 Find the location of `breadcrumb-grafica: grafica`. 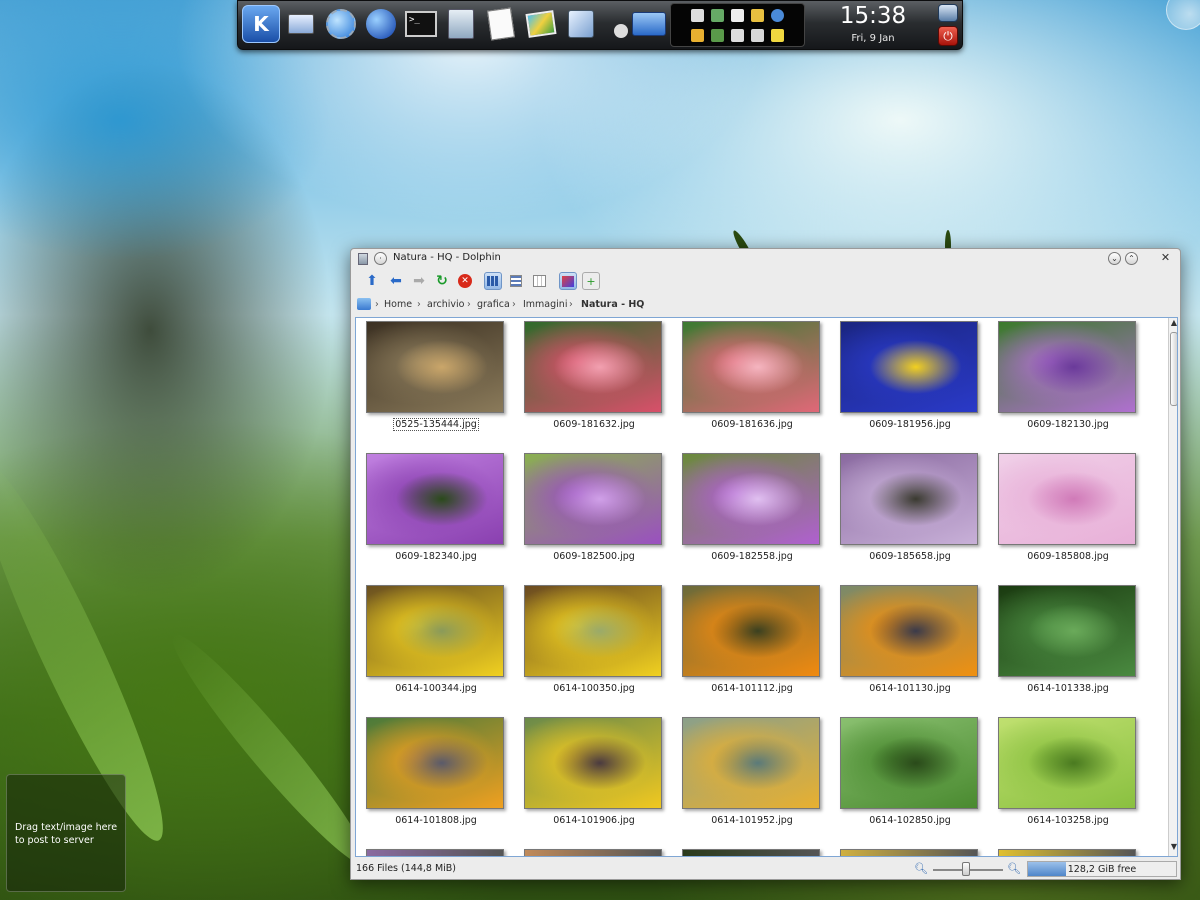

breadcrumb-grafica: grafica is located at coordinates (493, 304).